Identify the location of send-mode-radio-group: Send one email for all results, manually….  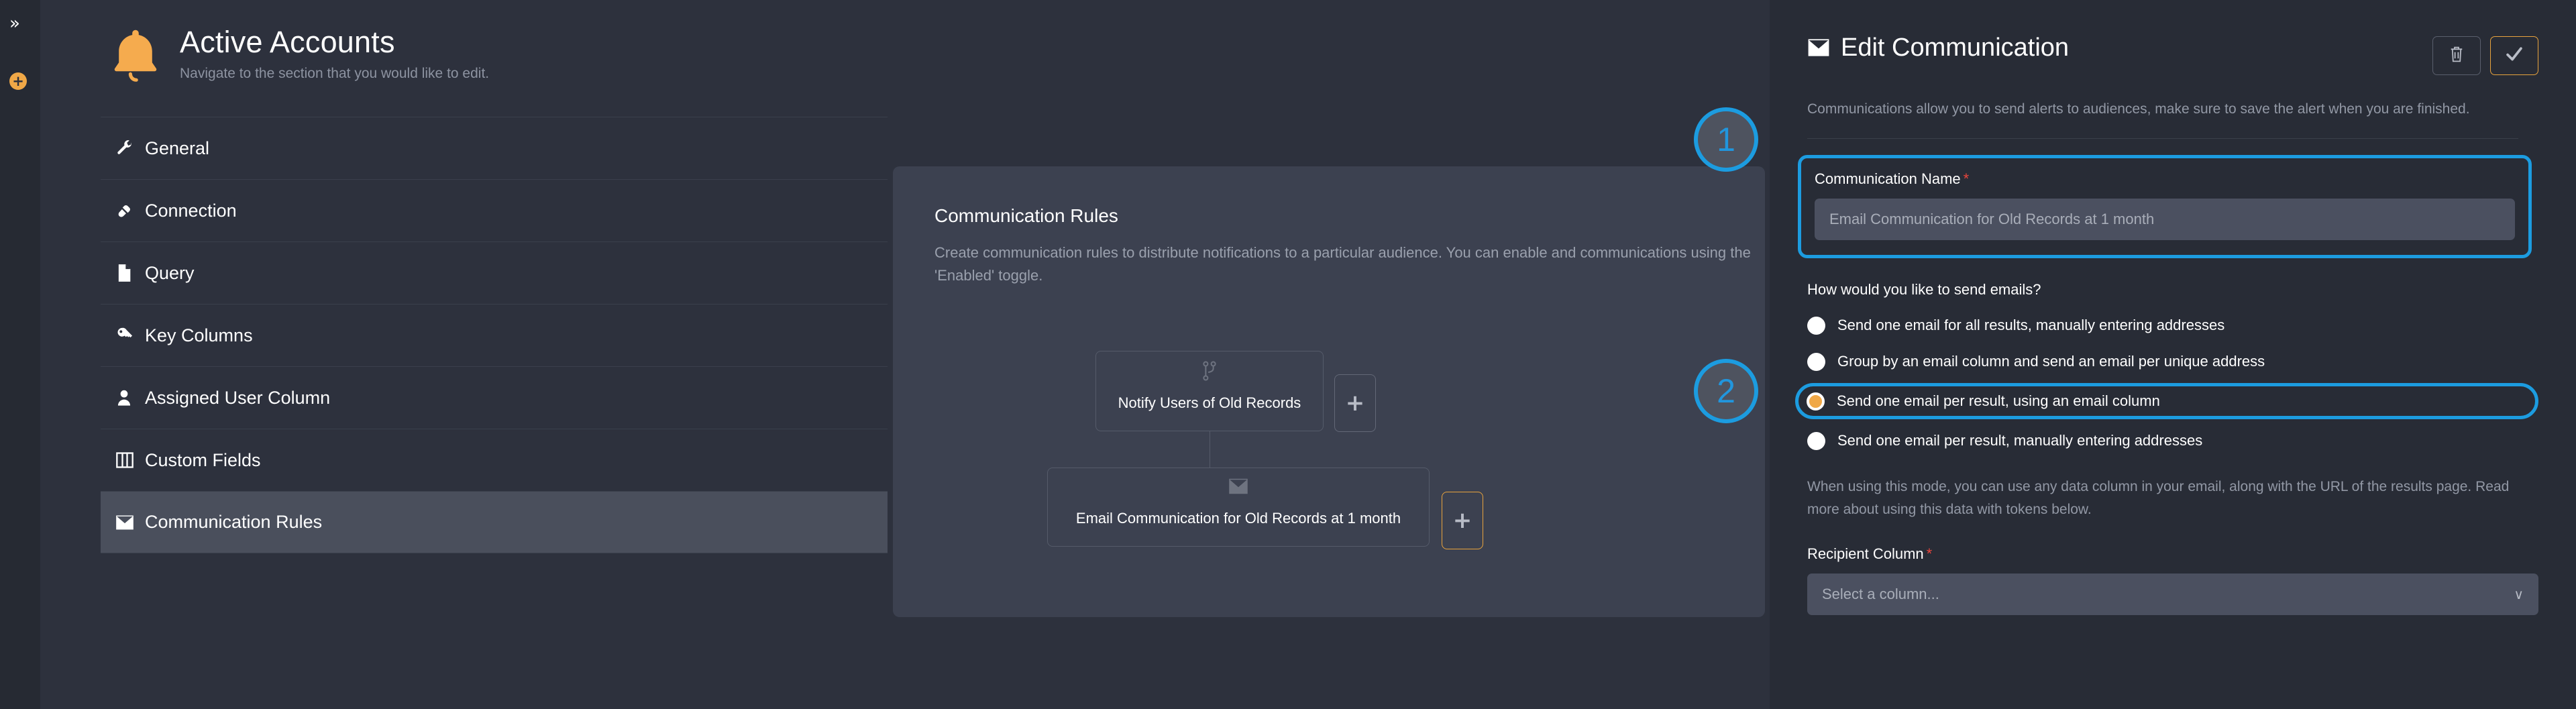
(2166, 383).